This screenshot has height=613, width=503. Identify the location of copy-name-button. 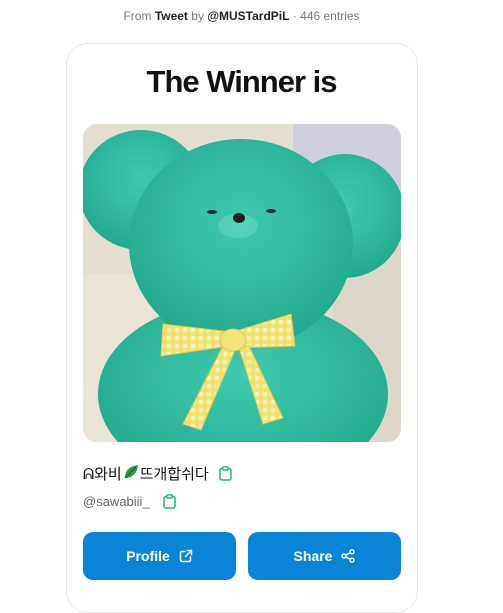
(226, 473).